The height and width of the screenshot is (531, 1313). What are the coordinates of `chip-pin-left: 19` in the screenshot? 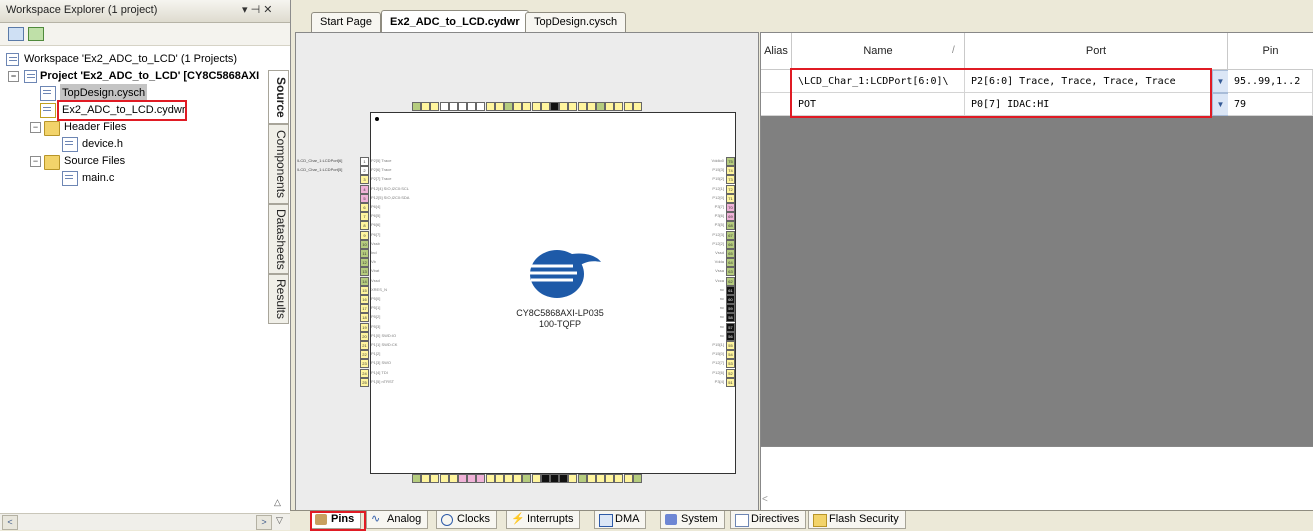 It's located at (364, 327).